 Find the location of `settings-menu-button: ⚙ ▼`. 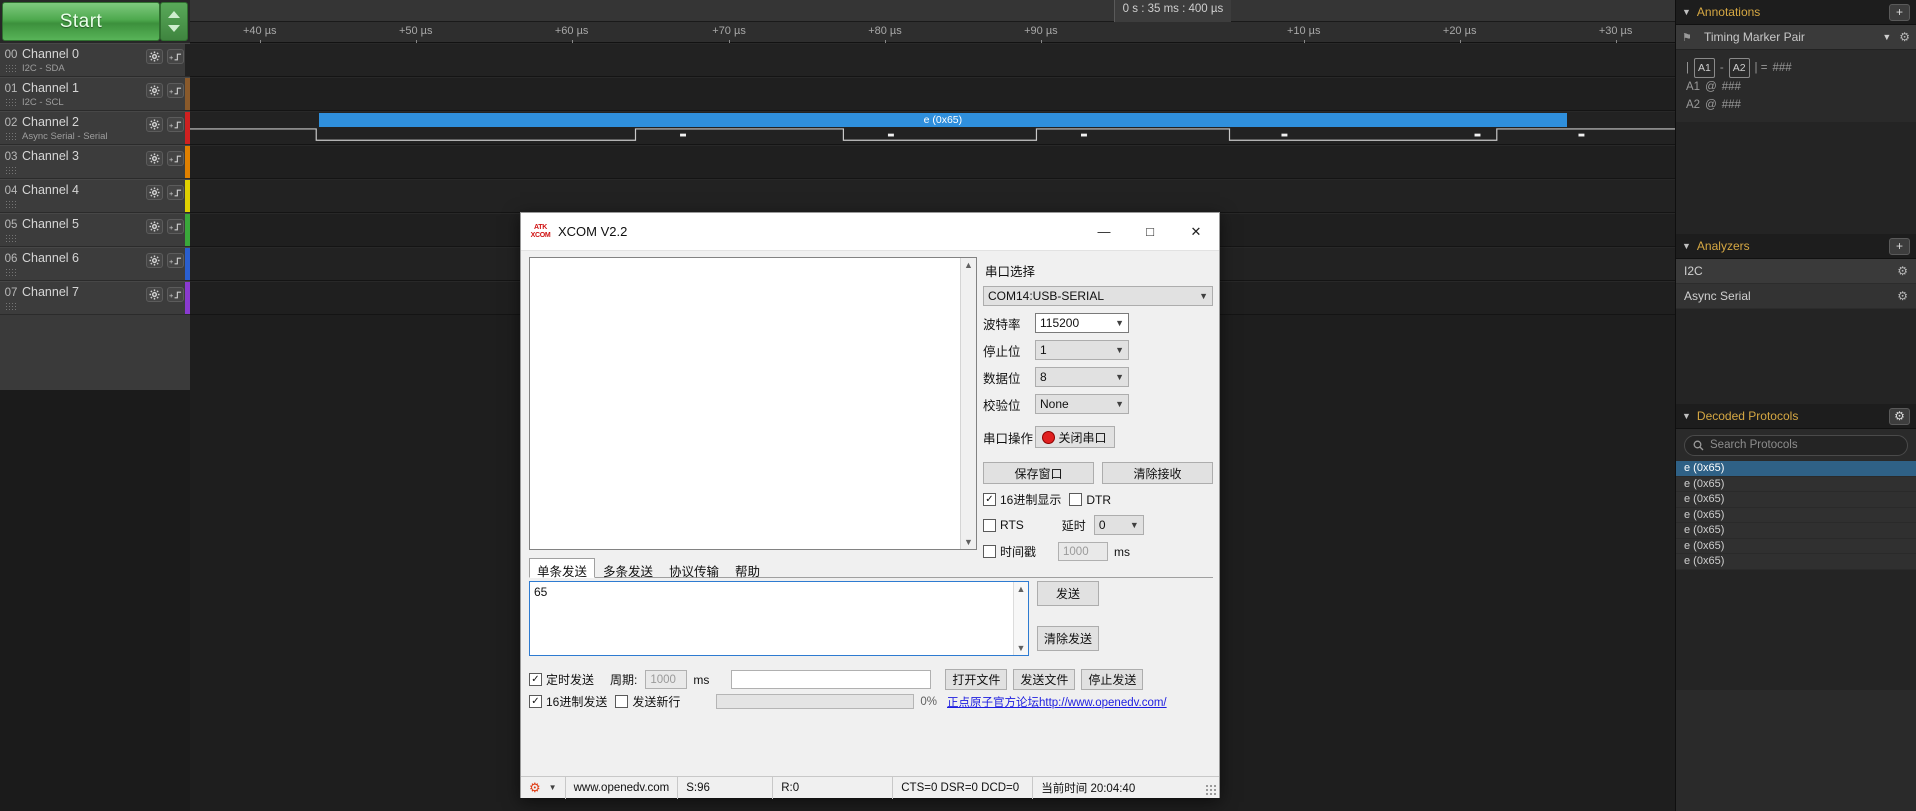

settings-menu-button: ⚙ ▼ is located at coordinates (543, 787).